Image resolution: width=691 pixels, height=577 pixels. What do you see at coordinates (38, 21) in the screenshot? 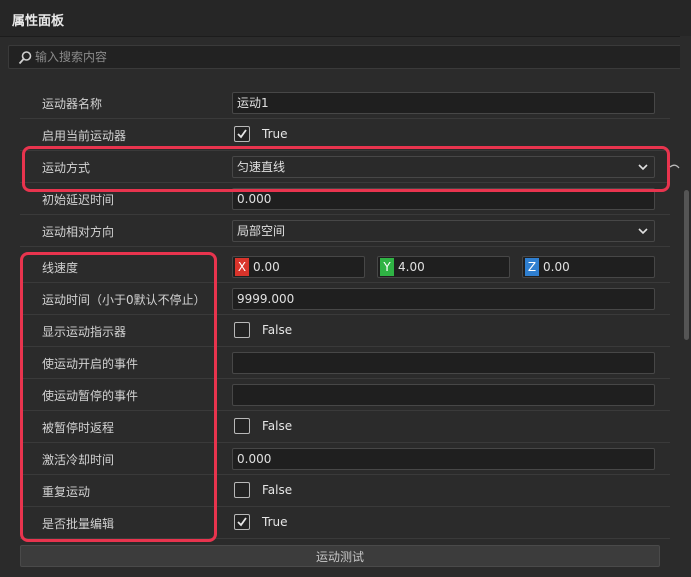
I see `panel-title: 属性面板` at bounding box center [38, 21].